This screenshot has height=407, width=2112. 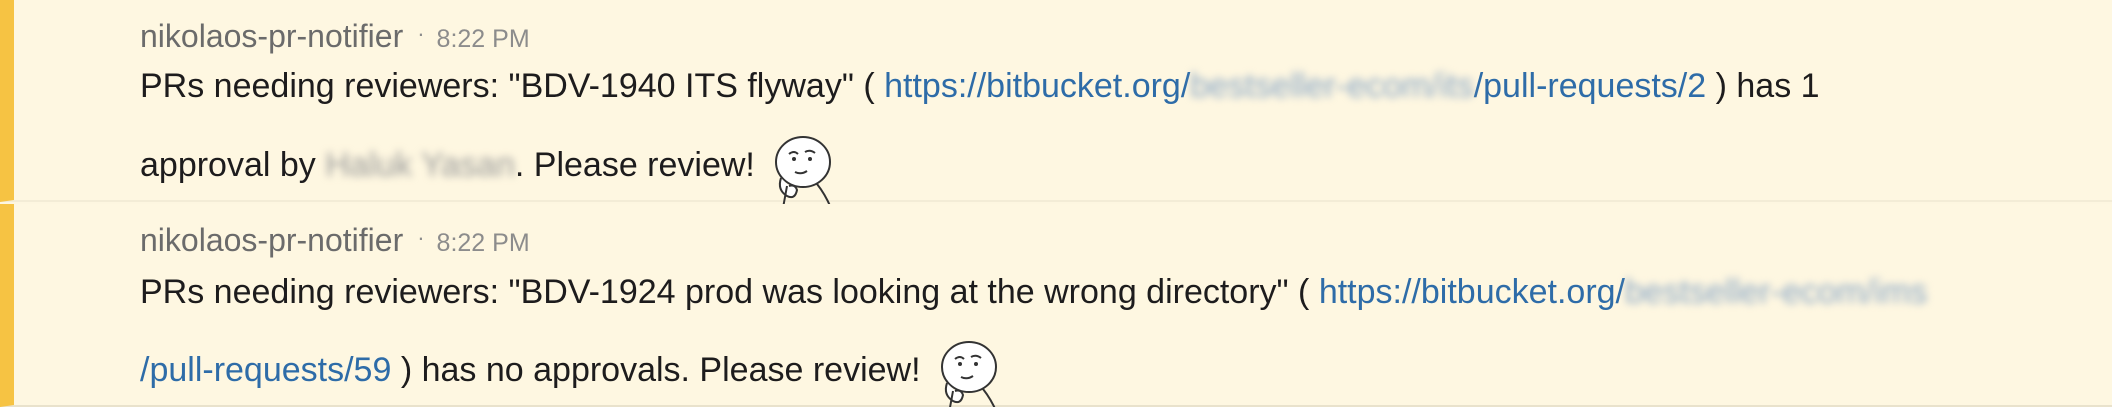 I want to click on pull-request-link-end: /pull-requests/59, so click(x=265, y=370).